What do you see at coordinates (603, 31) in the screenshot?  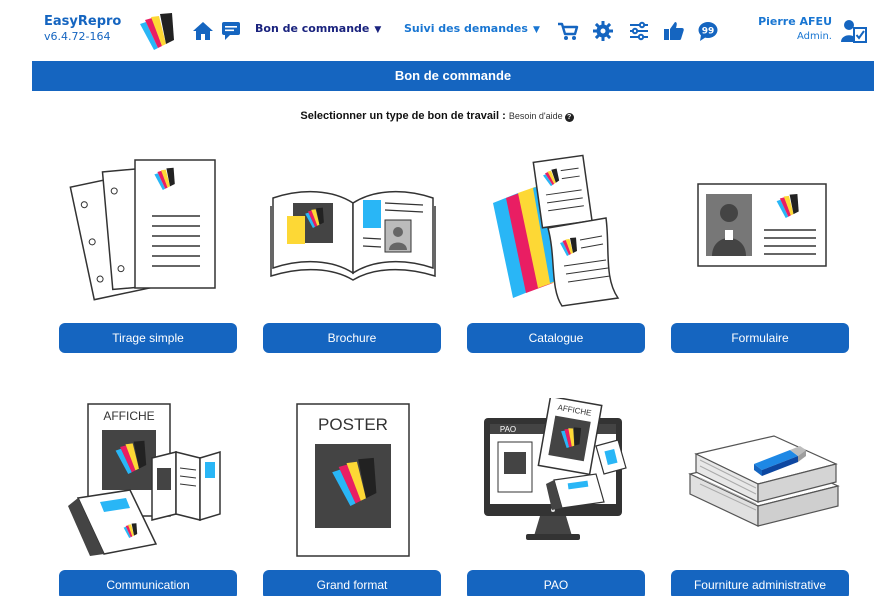 I see `gear-icon` at bounding box center [603, 31].